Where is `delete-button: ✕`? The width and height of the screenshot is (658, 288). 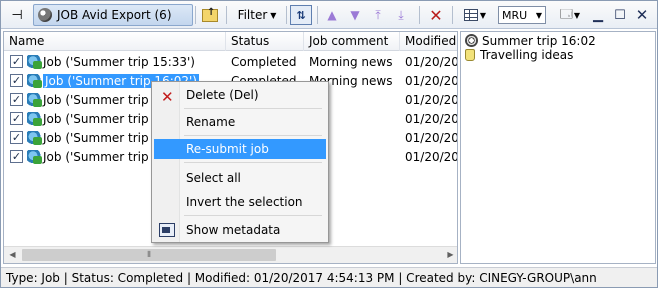 delete-button: ✕ is located at coordinates (436, 15).